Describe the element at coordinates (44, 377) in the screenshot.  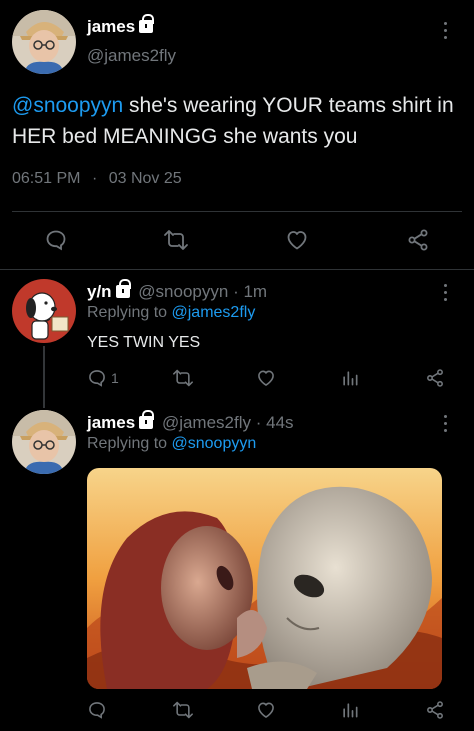
I see `thread-line` at that location.